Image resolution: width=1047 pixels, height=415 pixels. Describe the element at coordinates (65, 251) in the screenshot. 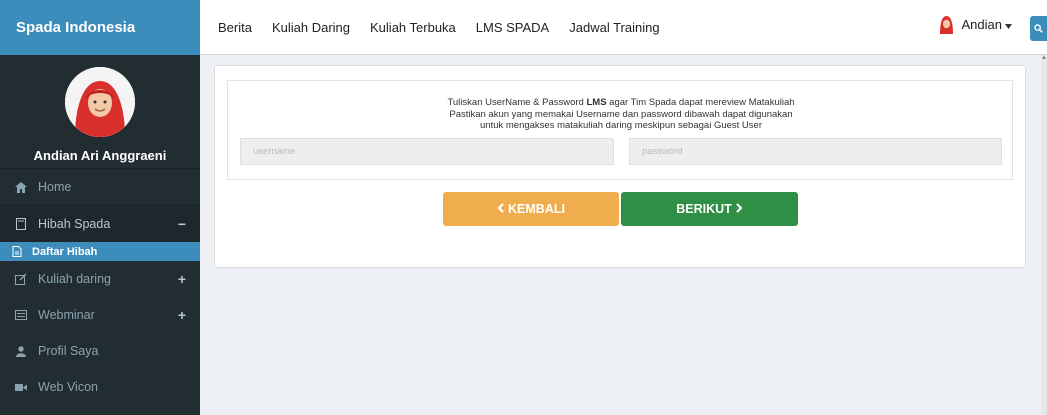

I see `sidebar-item-label: Daftar Hibah` at that location.